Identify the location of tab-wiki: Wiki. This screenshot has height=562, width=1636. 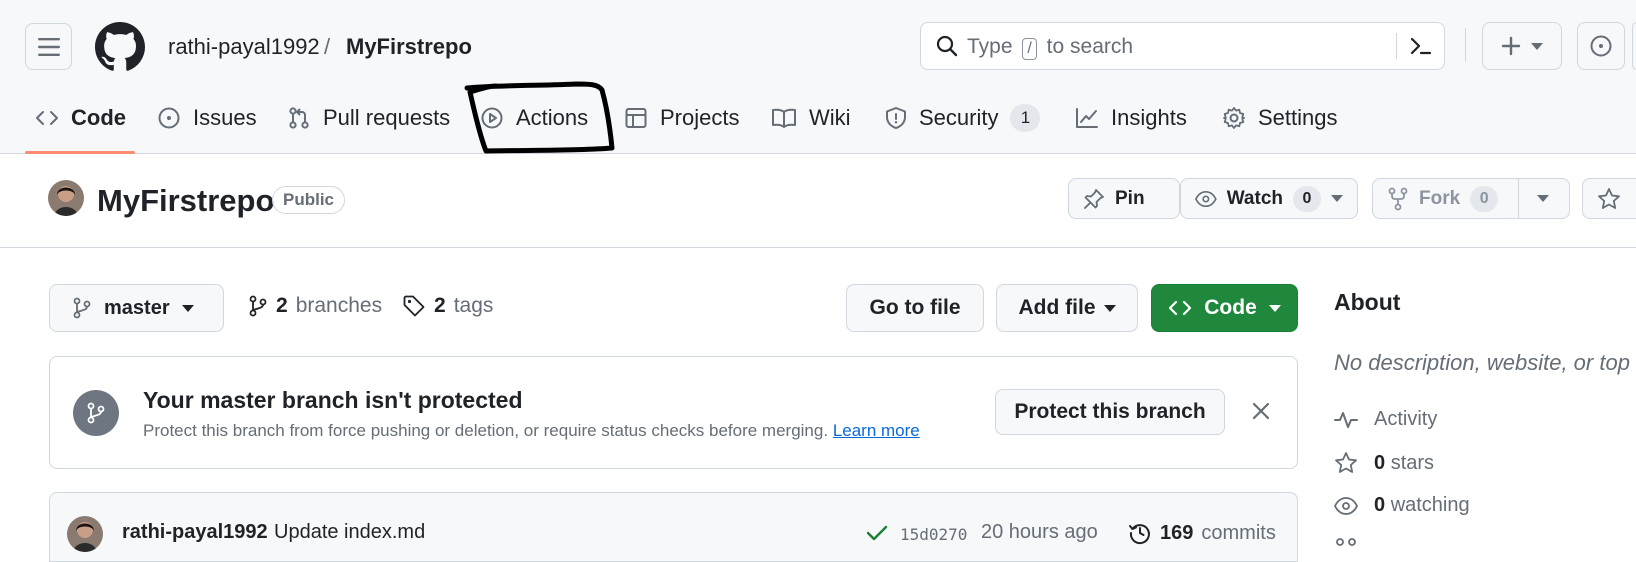
(811, 118).